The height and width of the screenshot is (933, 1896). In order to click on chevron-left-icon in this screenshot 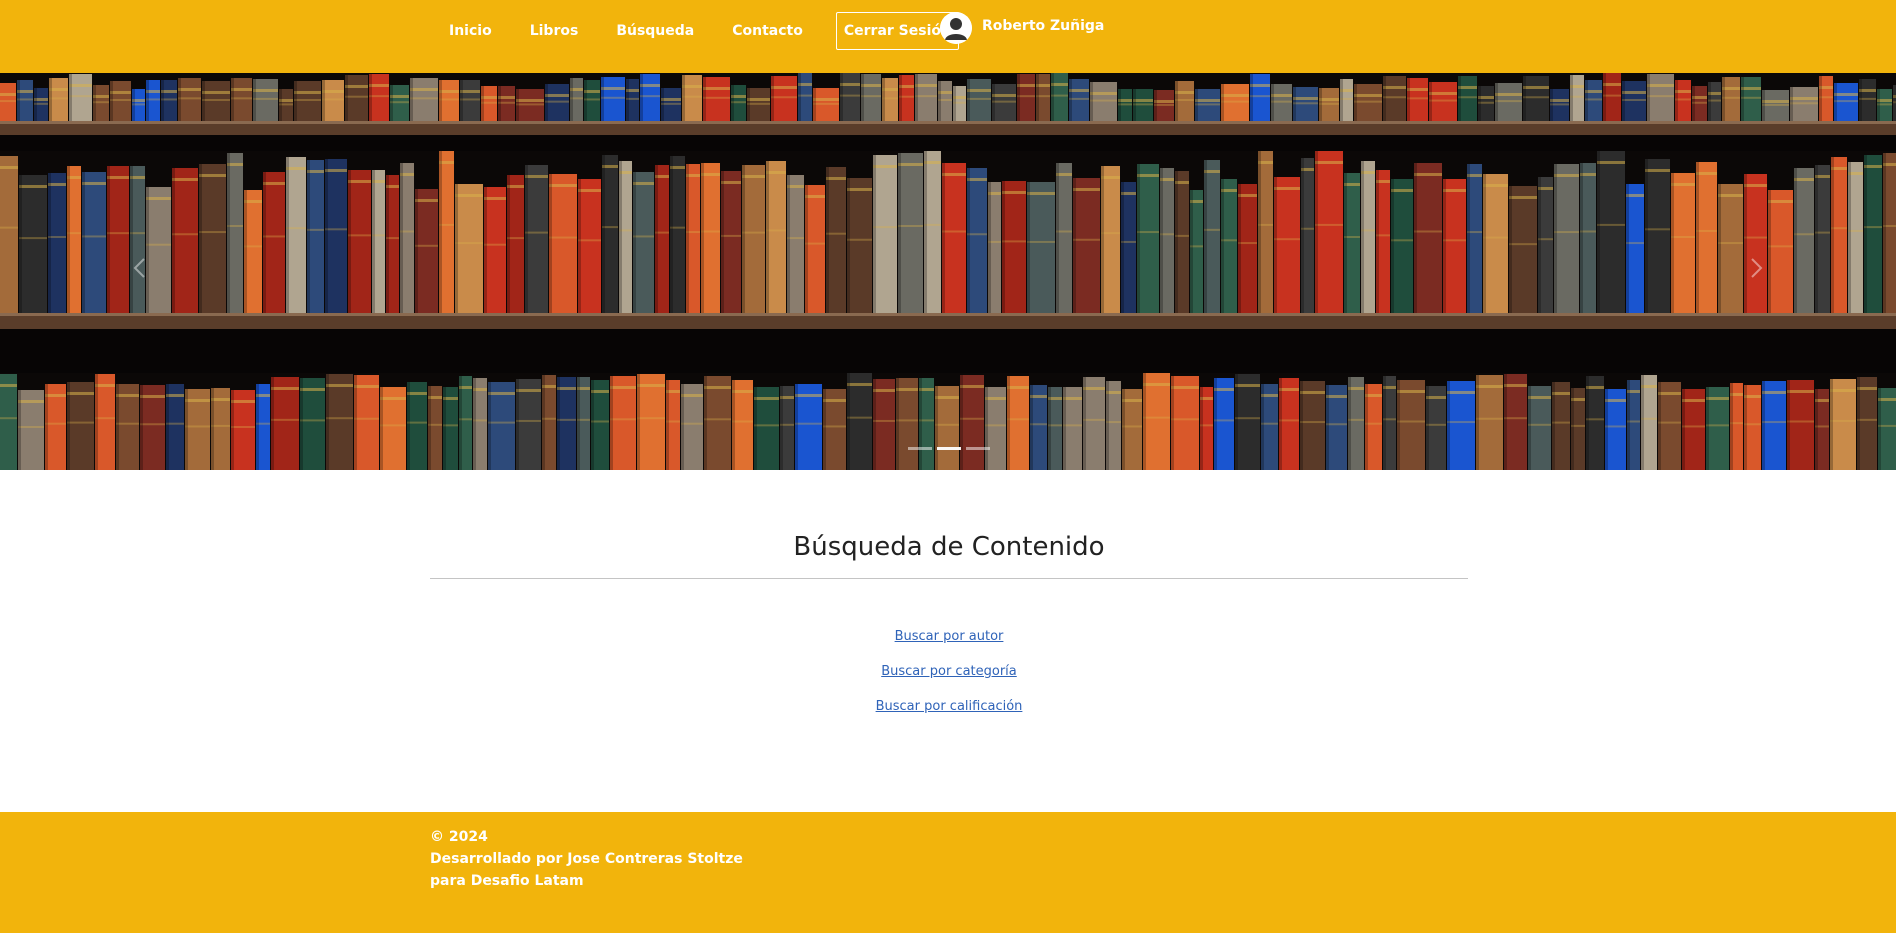, I will do `click(139, 268)`.